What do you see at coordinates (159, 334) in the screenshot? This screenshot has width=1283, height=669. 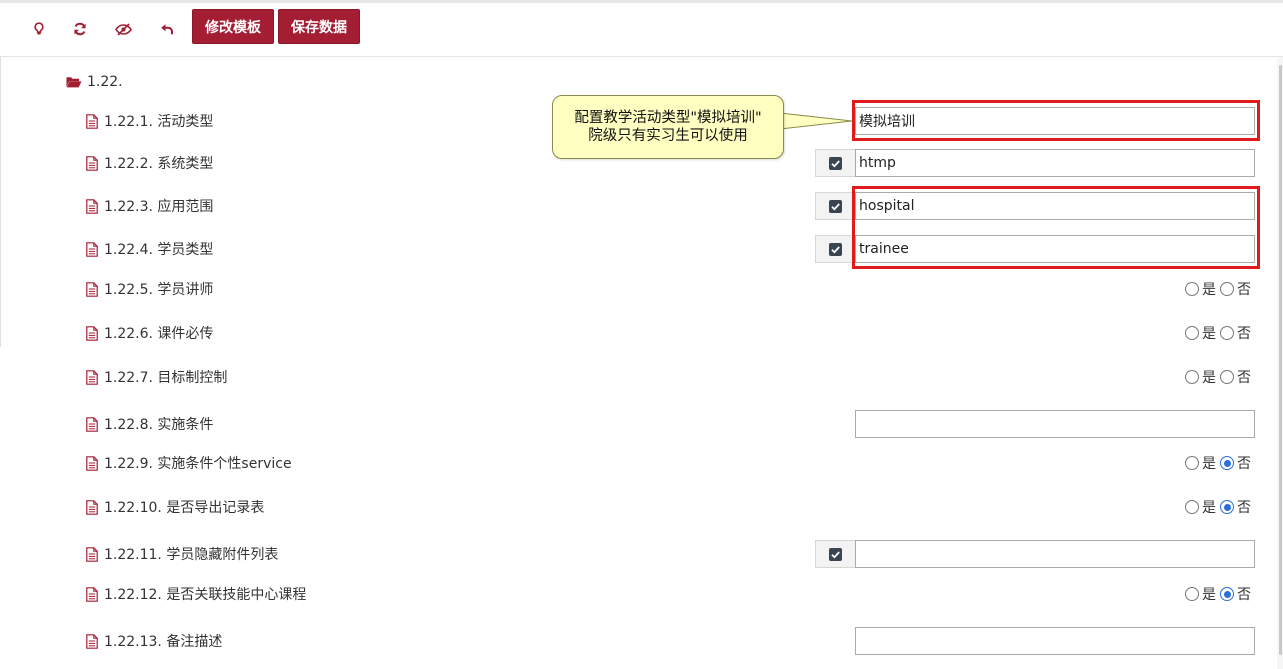 I see `tree-item-label: 1.22.6. 课件必传` at bounding box center [159, 334].